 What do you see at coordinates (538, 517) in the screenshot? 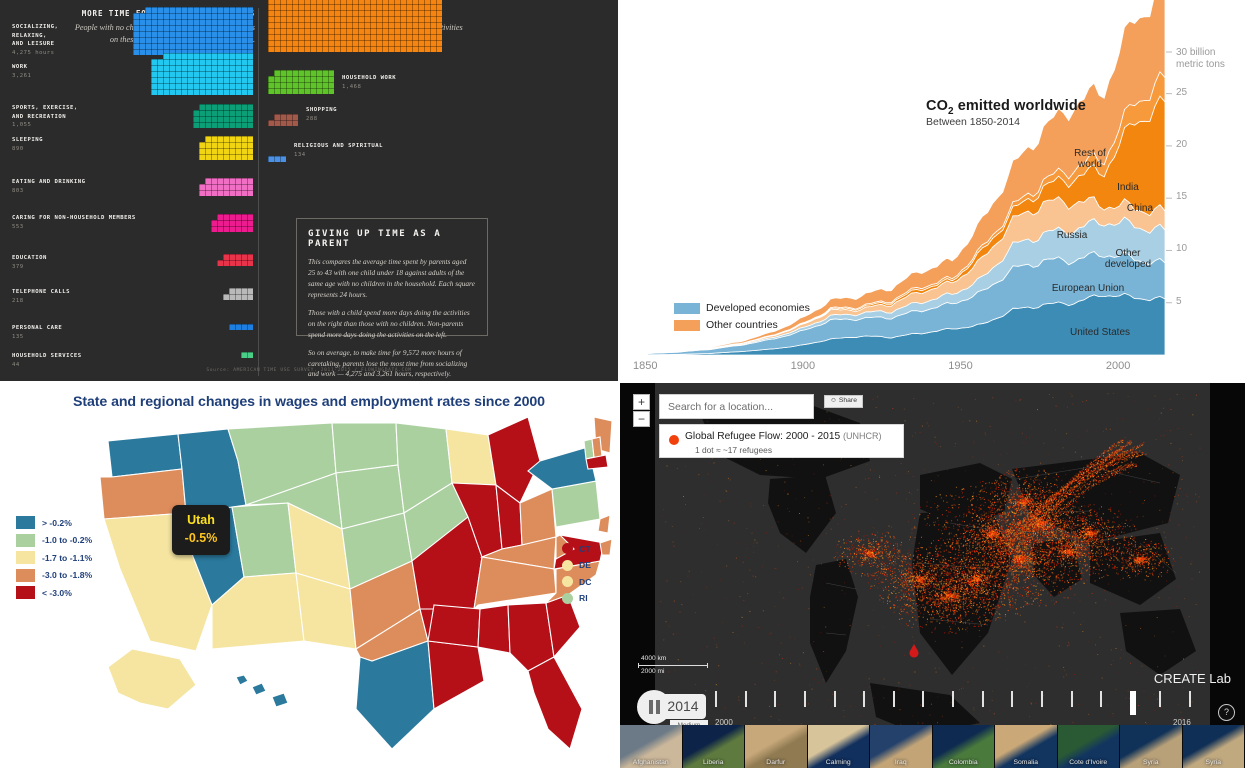
I see `state-oh` at bounding box center [538, 517].